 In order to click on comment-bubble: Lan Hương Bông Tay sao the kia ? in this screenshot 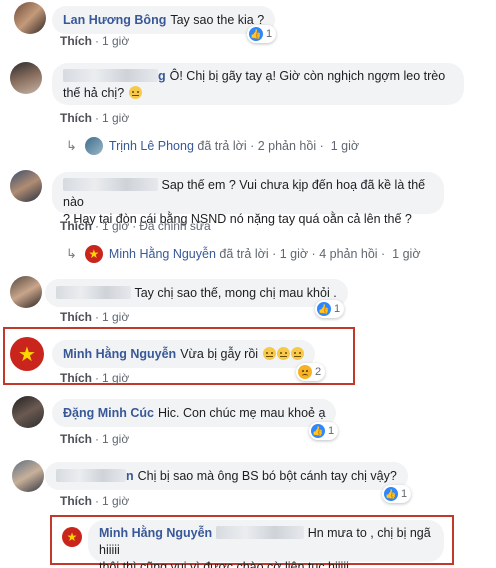, I will do `click(164, 20)`.